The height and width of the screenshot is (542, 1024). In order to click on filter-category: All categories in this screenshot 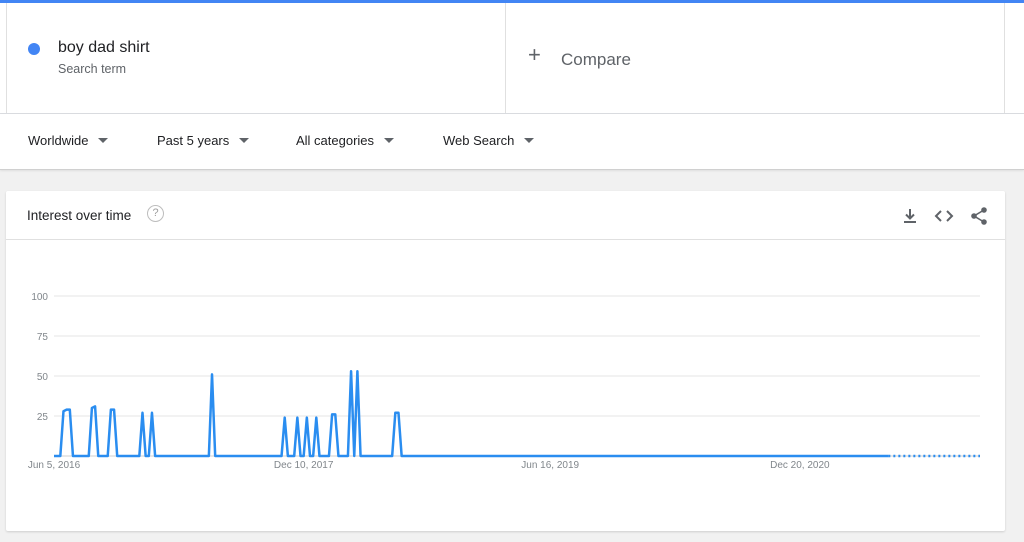, I will do `click(345, 140)`.